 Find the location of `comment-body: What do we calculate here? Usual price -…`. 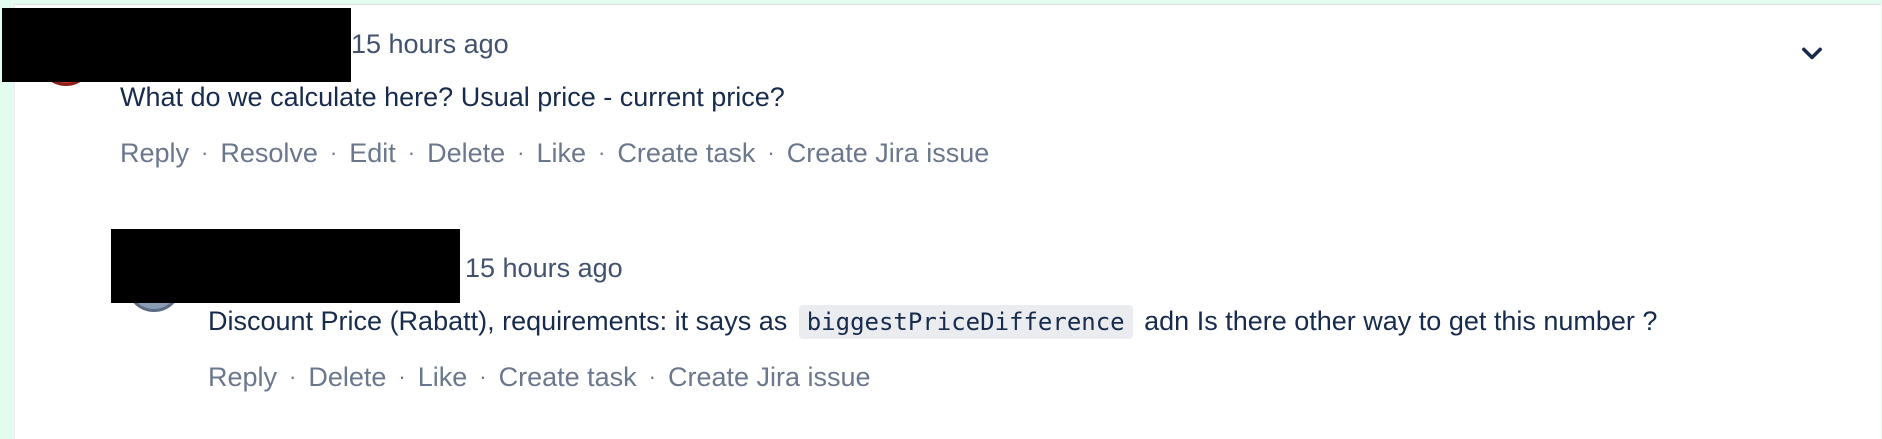

comment-body: What do we calculate here? Usual price -… is located at coordinates (452, 97).